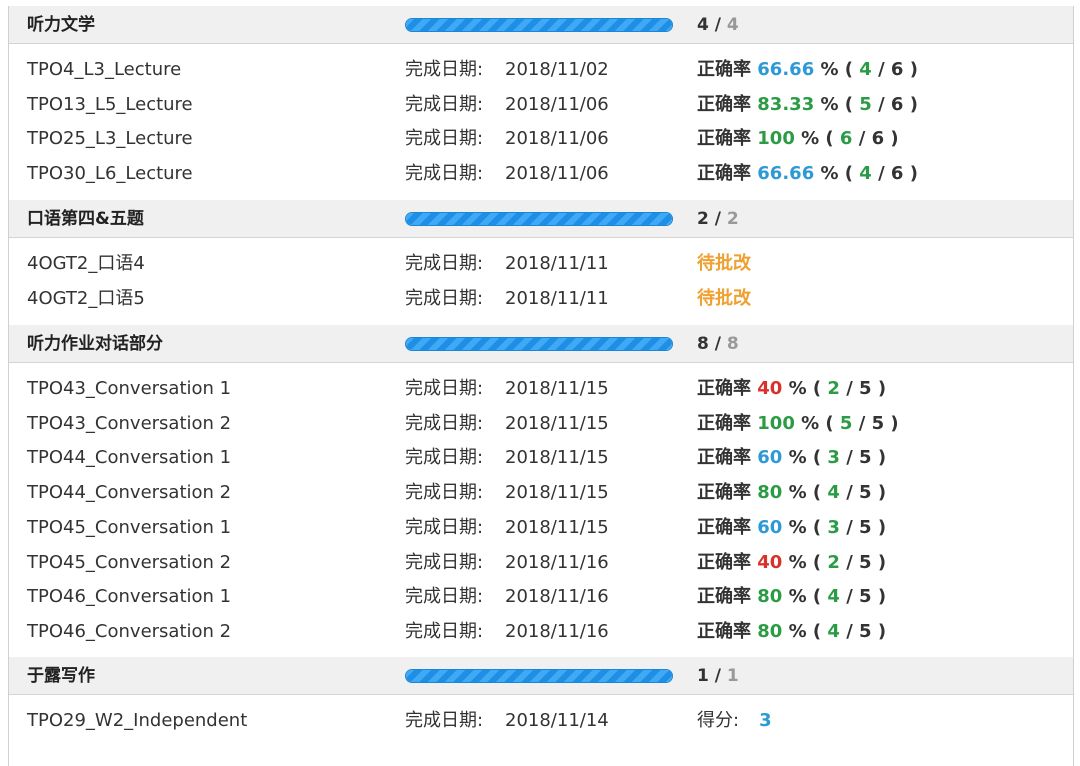 The width and height of the screenshot is (1080, 766). I want to click on score-value: 3, so click(765, 720).